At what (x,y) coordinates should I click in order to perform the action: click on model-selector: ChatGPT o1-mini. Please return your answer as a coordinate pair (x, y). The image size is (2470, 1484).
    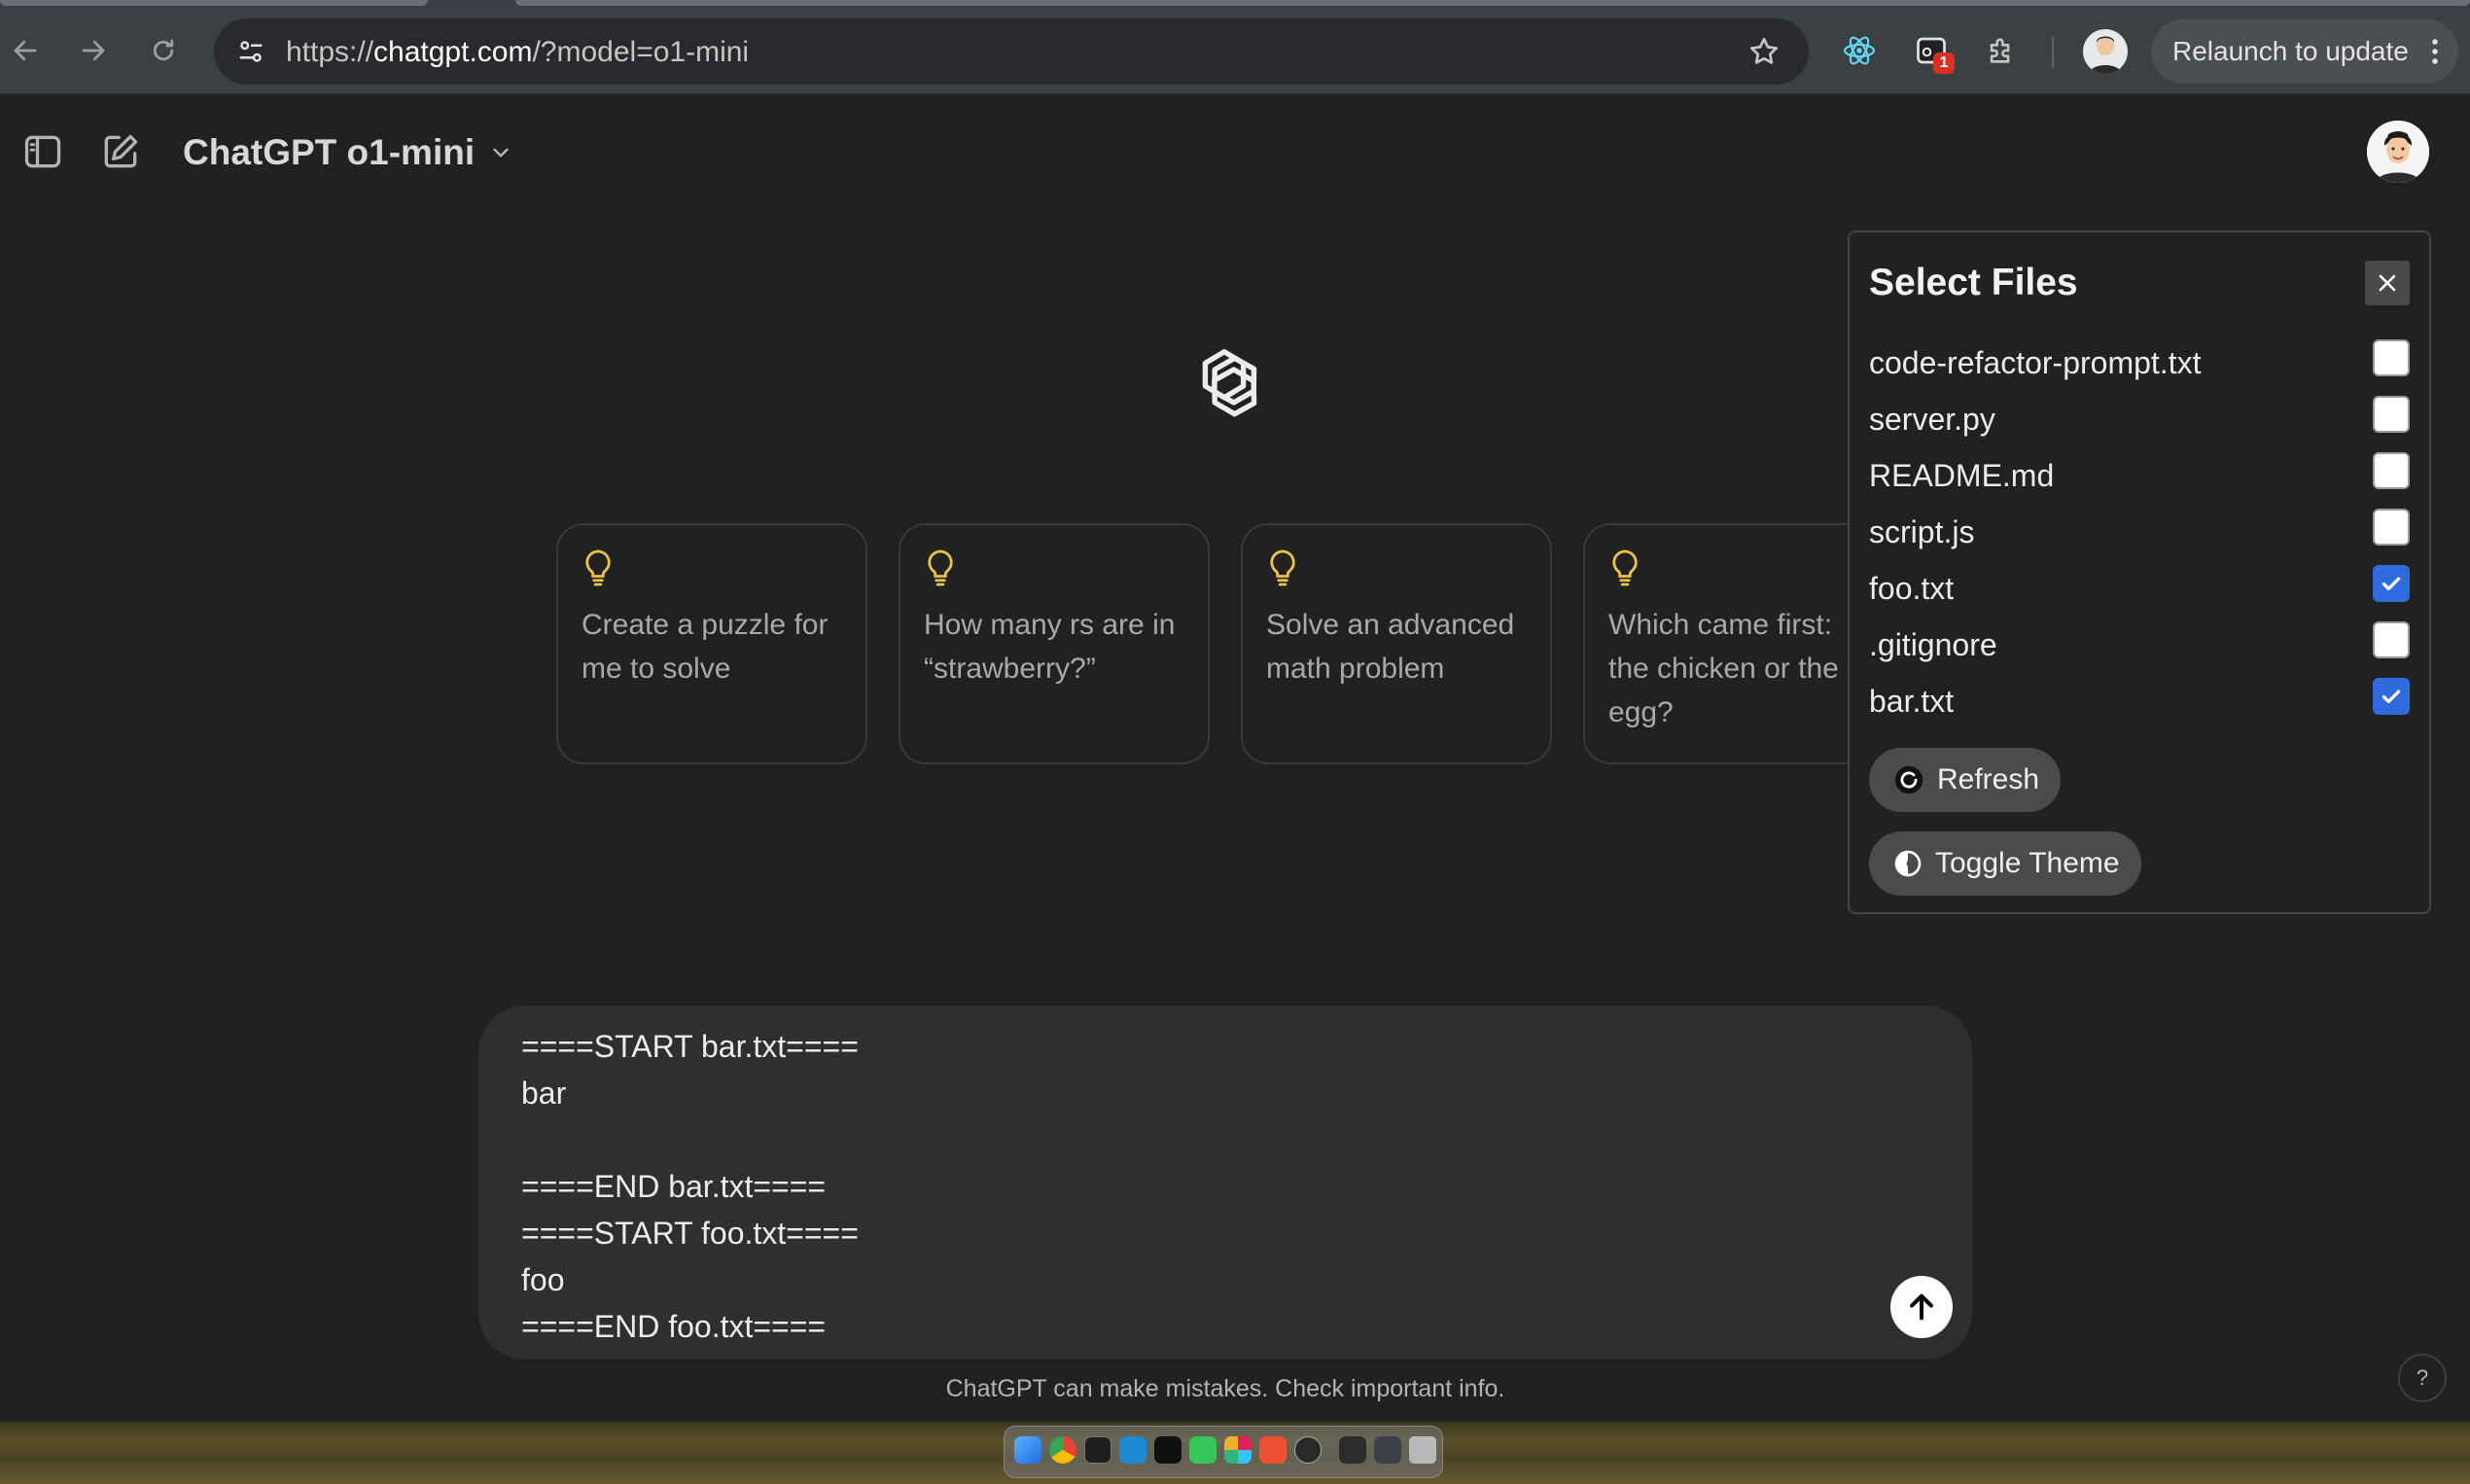
    Looking at the image, I should click on (348, 153).